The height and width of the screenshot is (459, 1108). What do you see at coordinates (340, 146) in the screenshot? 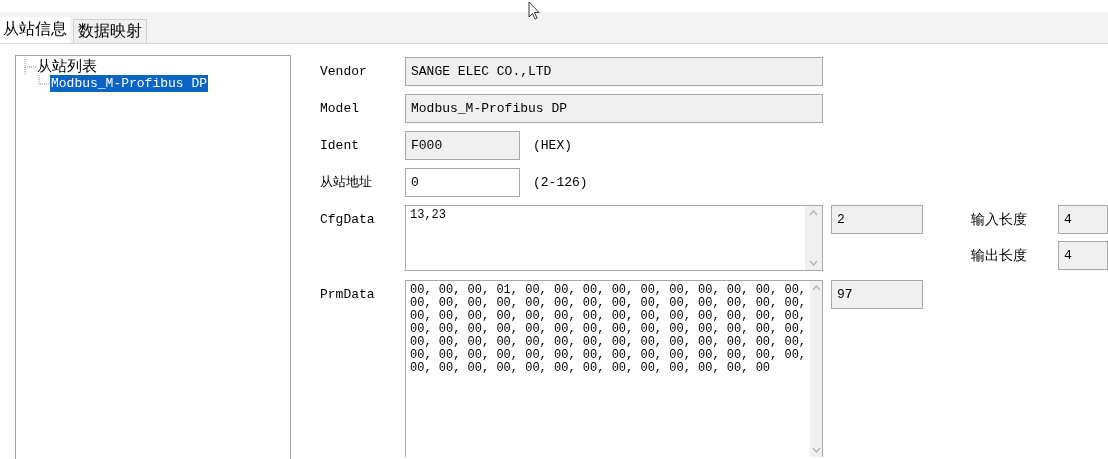
I see `field-label: Ident` at bounding box center [340, 146].